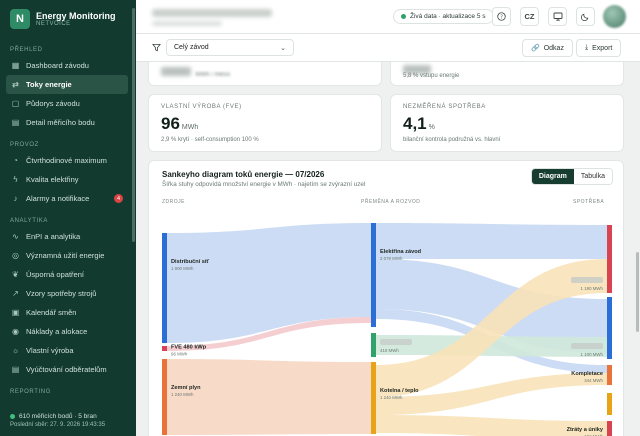 This screenshot has width=640, height=436. I want to click on sidebar-item: ∿ EnPI a analytika, so click(67, 236).